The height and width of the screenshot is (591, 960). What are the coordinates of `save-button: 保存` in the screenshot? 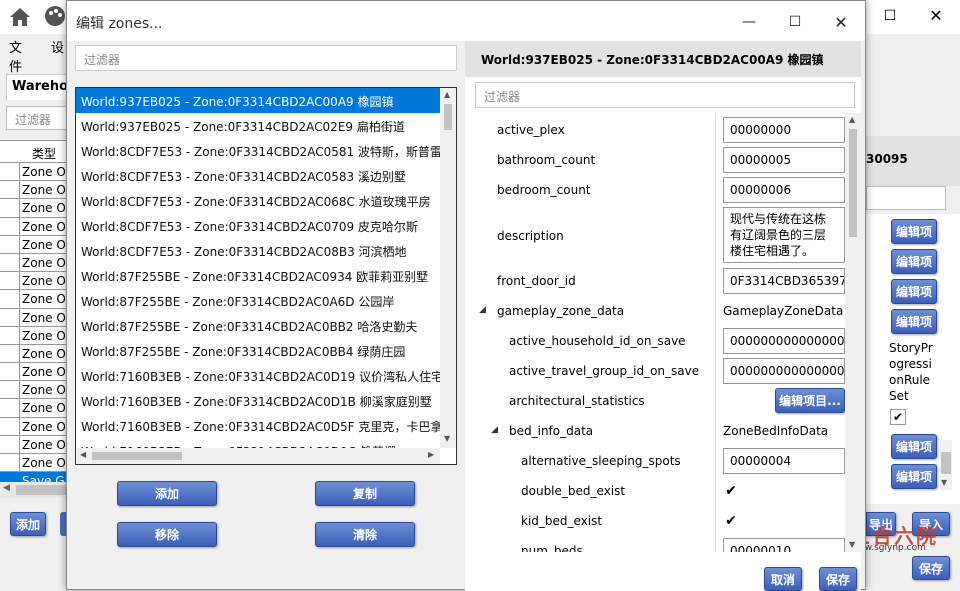 It's located at (838, 579).